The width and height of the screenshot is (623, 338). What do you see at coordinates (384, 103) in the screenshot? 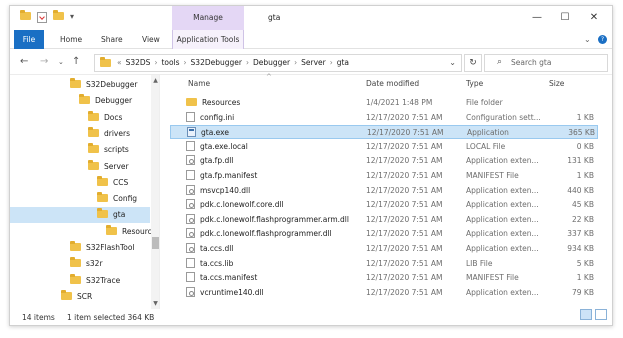
I see `file-row: Resources 1/4/2021 1:48 PM File folder` at bounding box center [384, 103].